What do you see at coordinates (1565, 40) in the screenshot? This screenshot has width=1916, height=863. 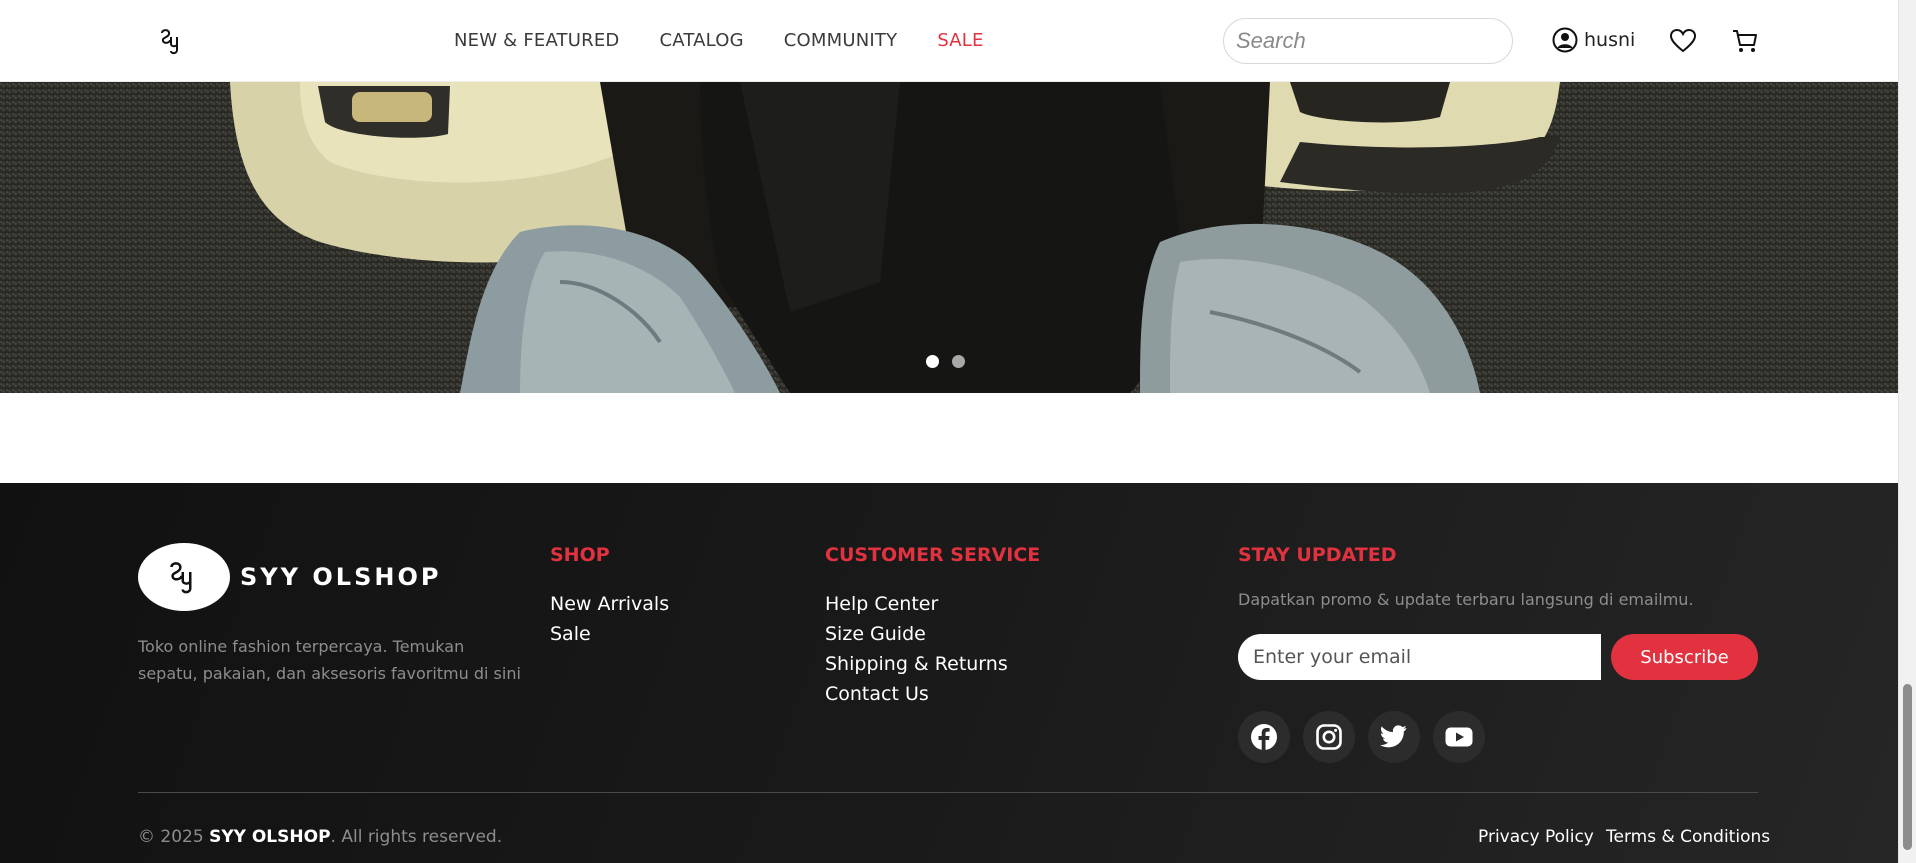 I see `user-icon` at bounding box center [1565, 40].